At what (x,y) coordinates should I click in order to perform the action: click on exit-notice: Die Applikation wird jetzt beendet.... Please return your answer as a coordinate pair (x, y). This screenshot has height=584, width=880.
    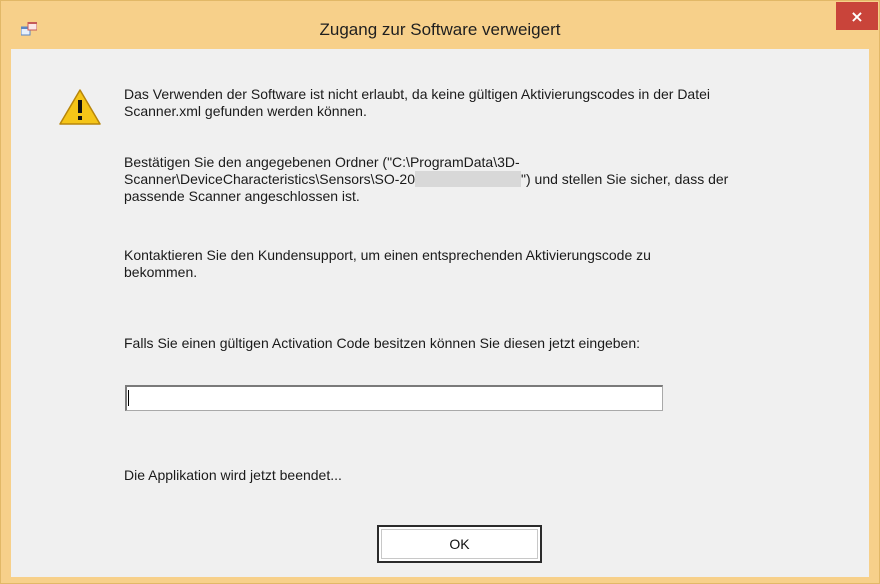
    Looking at the image, I should click on (233, 475).